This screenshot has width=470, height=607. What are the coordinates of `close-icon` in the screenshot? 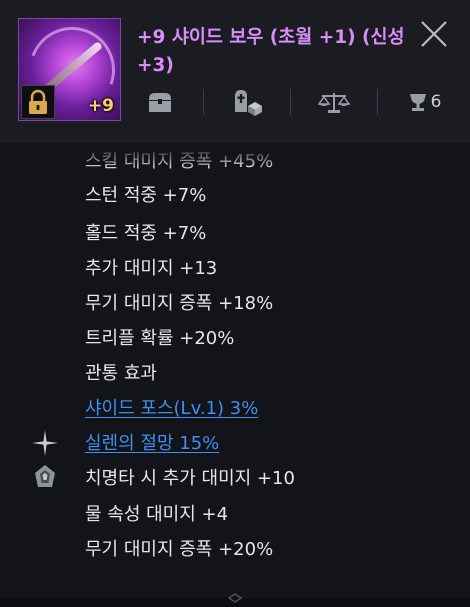 It's located at (434, 34).